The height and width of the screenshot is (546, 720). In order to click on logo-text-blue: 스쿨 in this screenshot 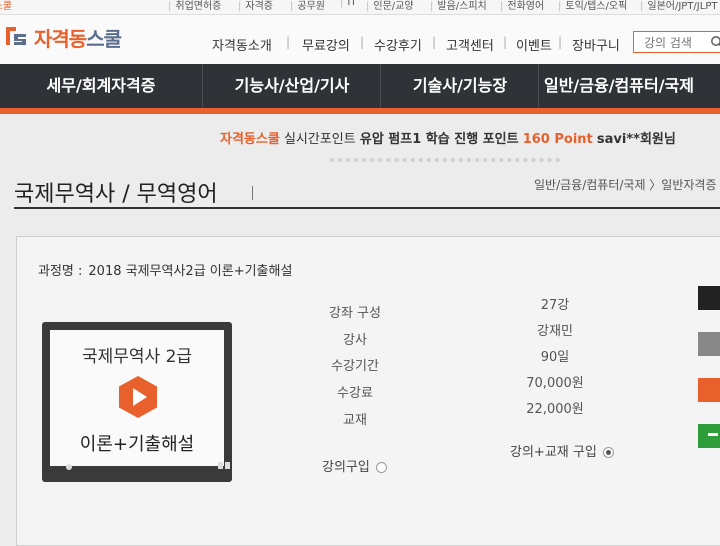, I will do `click(104, 39)`.